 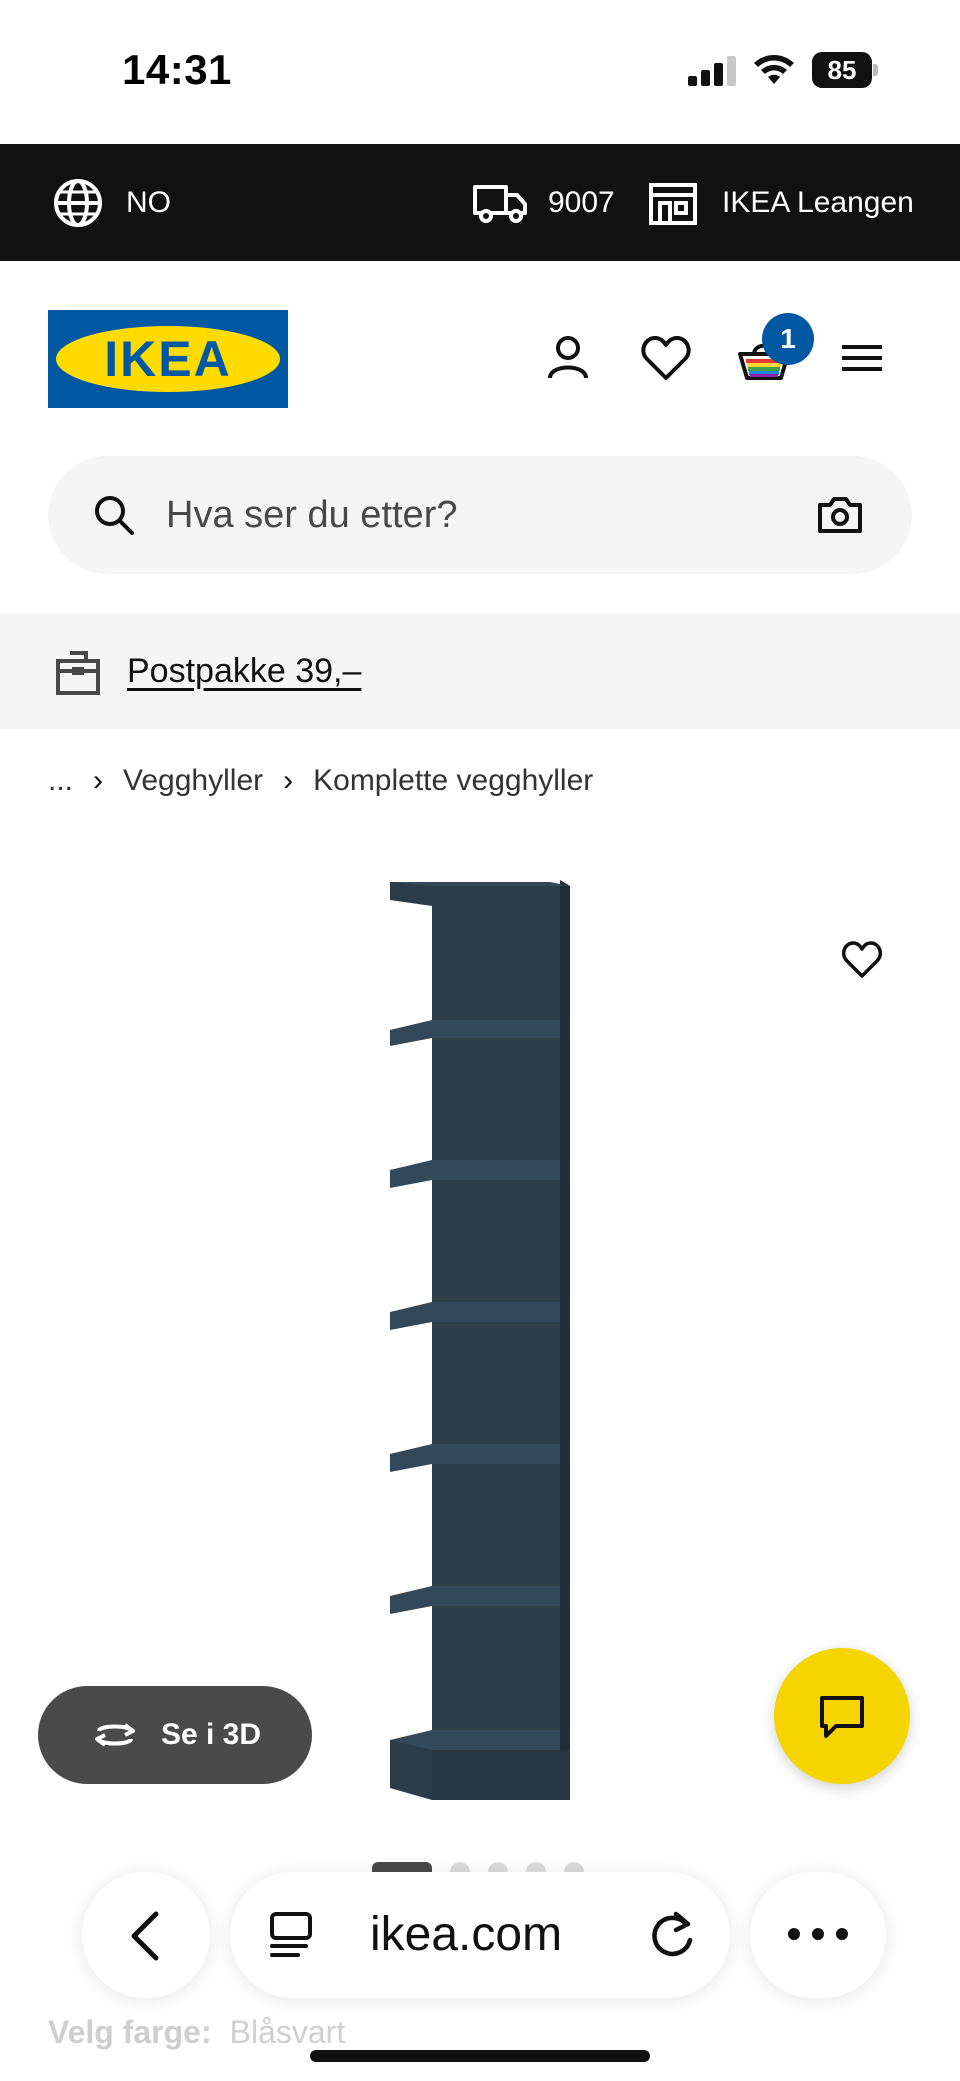 I want to click on truck-icon, so click(x=500, y=203).